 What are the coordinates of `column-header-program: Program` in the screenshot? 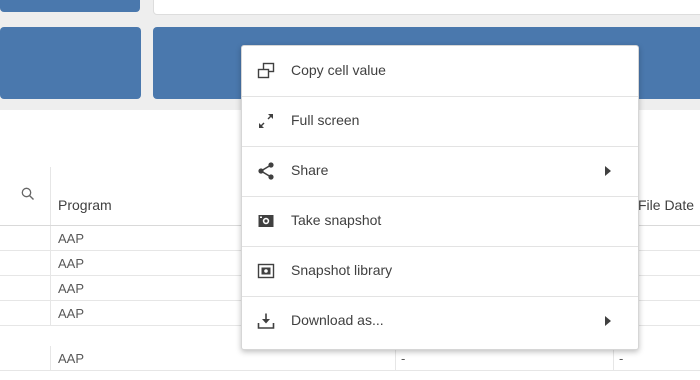 It's located at (85, 205).